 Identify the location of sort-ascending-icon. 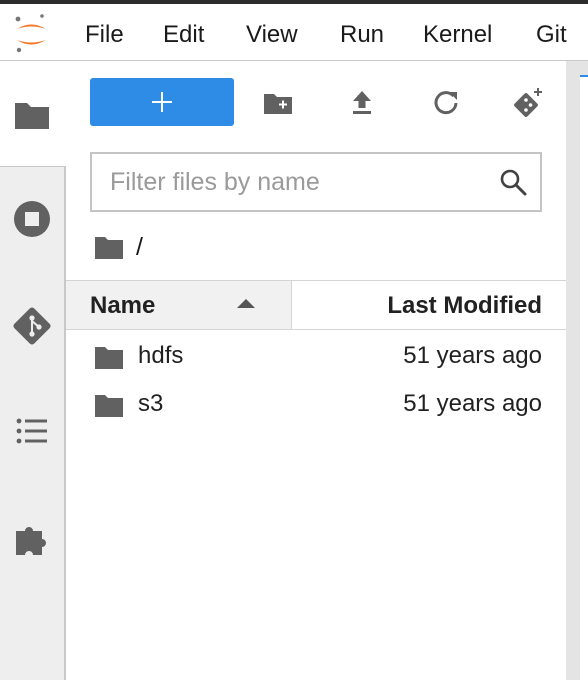
(246, 303).